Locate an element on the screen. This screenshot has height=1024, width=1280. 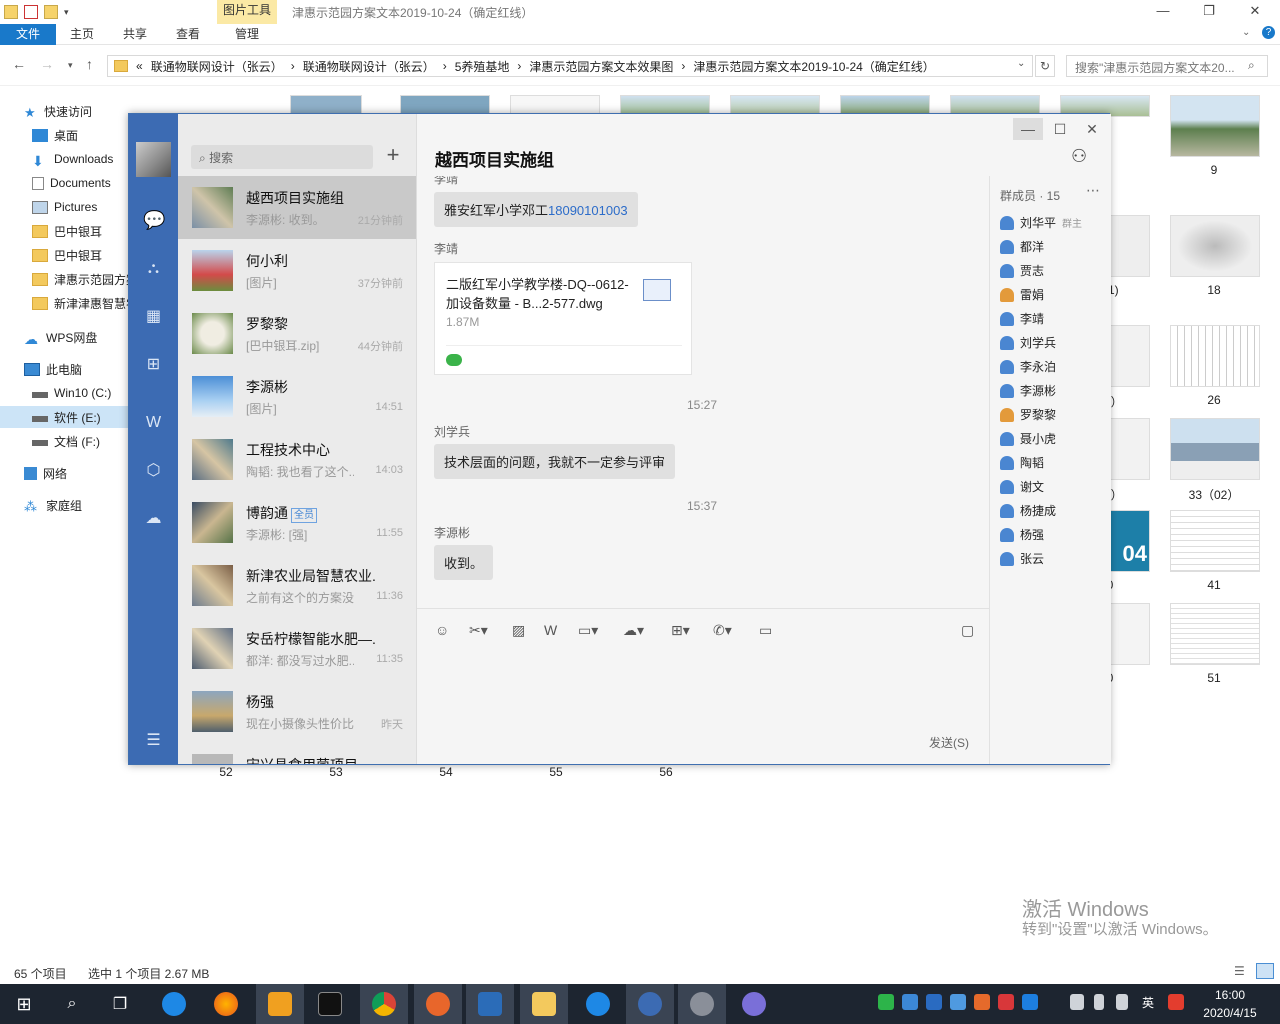
nav-desktop: 桌面 is located at coordinates (55, 135).